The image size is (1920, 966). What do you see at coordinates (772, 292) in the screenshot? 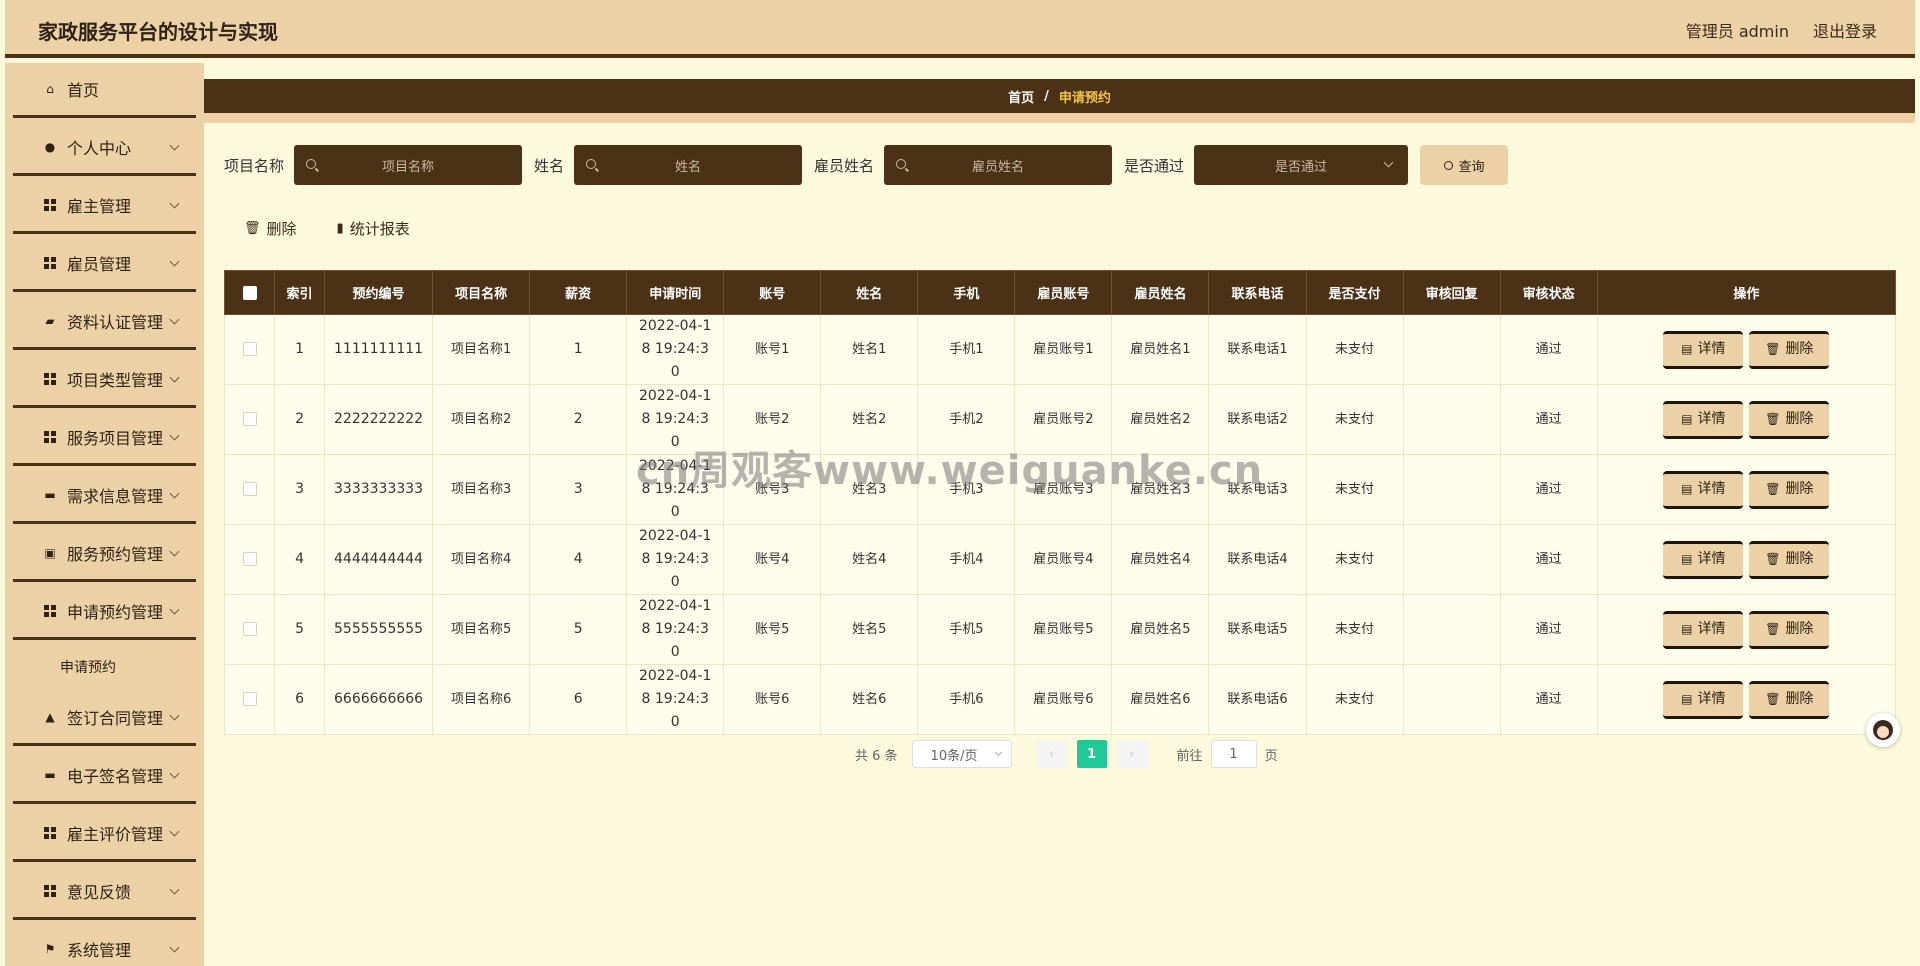
I see `column-header: 账号` at bounding box center [772, 292].